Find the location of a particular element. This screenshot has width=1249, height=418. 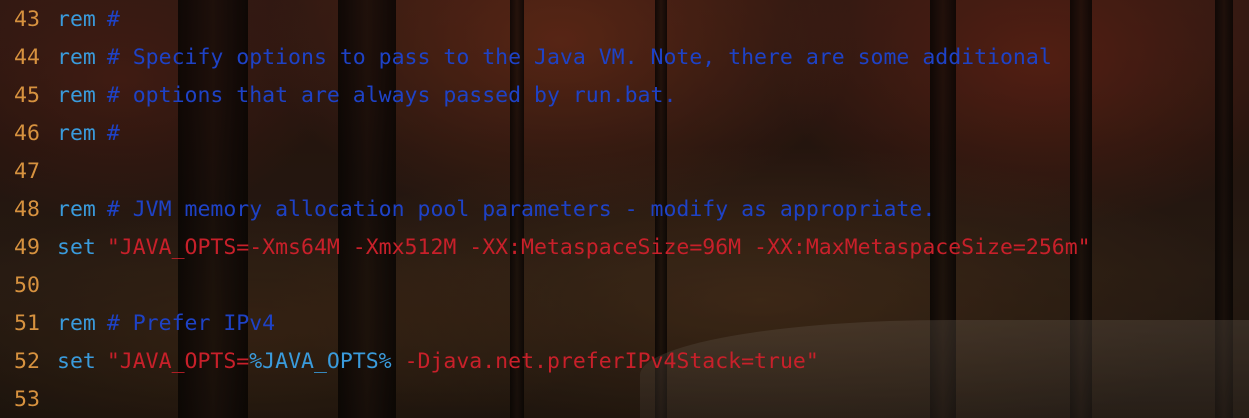

line-number: 44 is located at coordinates (27, 57).